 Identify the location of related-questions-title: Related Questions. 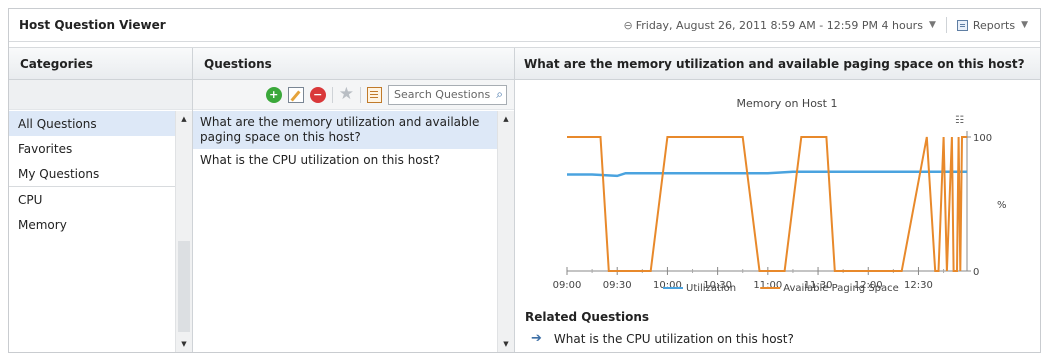
(587, 317).